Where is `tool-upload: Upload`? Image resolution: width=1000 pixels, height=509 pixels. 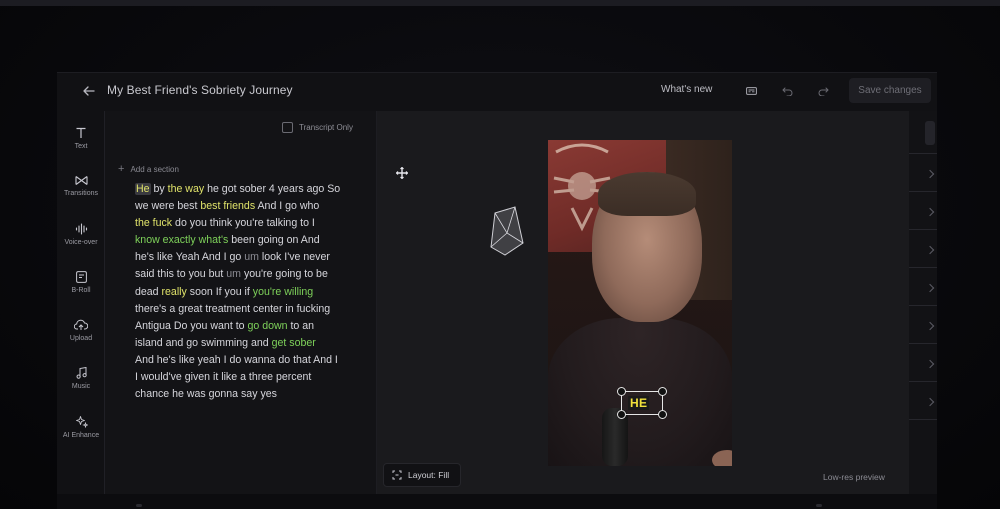
tool-upload: Upload is located at coordinates (81, 339).